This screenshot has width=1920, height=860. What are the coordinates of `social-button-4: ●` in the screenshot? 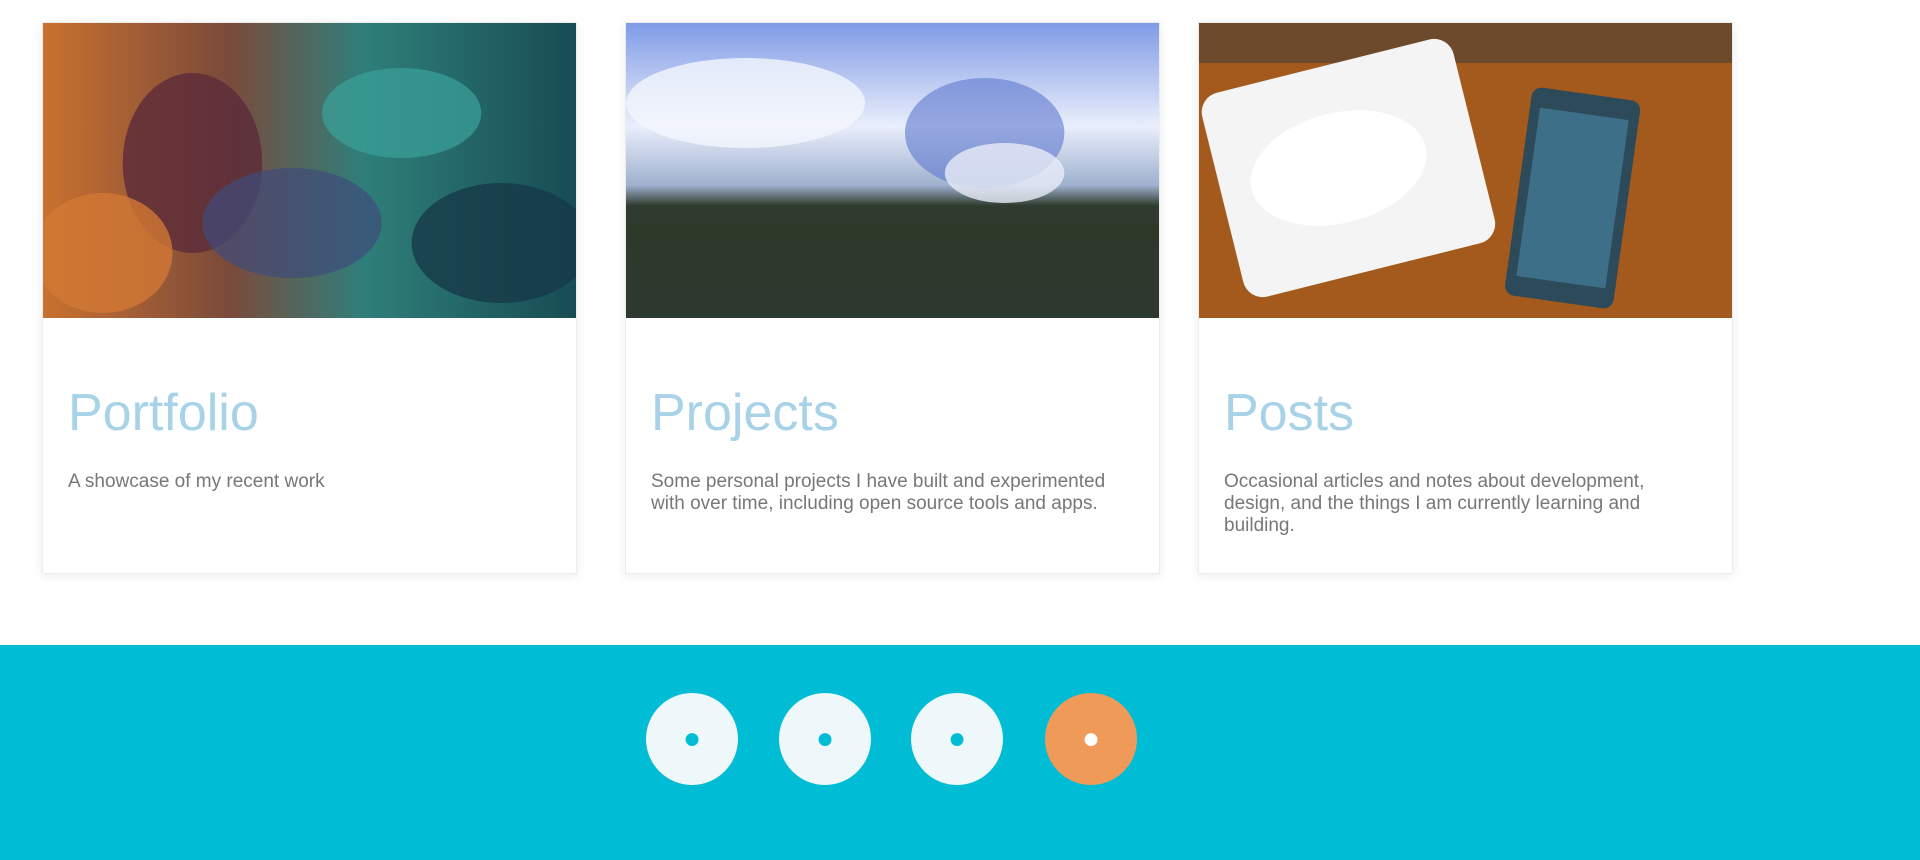 It's located at (1091, 739).